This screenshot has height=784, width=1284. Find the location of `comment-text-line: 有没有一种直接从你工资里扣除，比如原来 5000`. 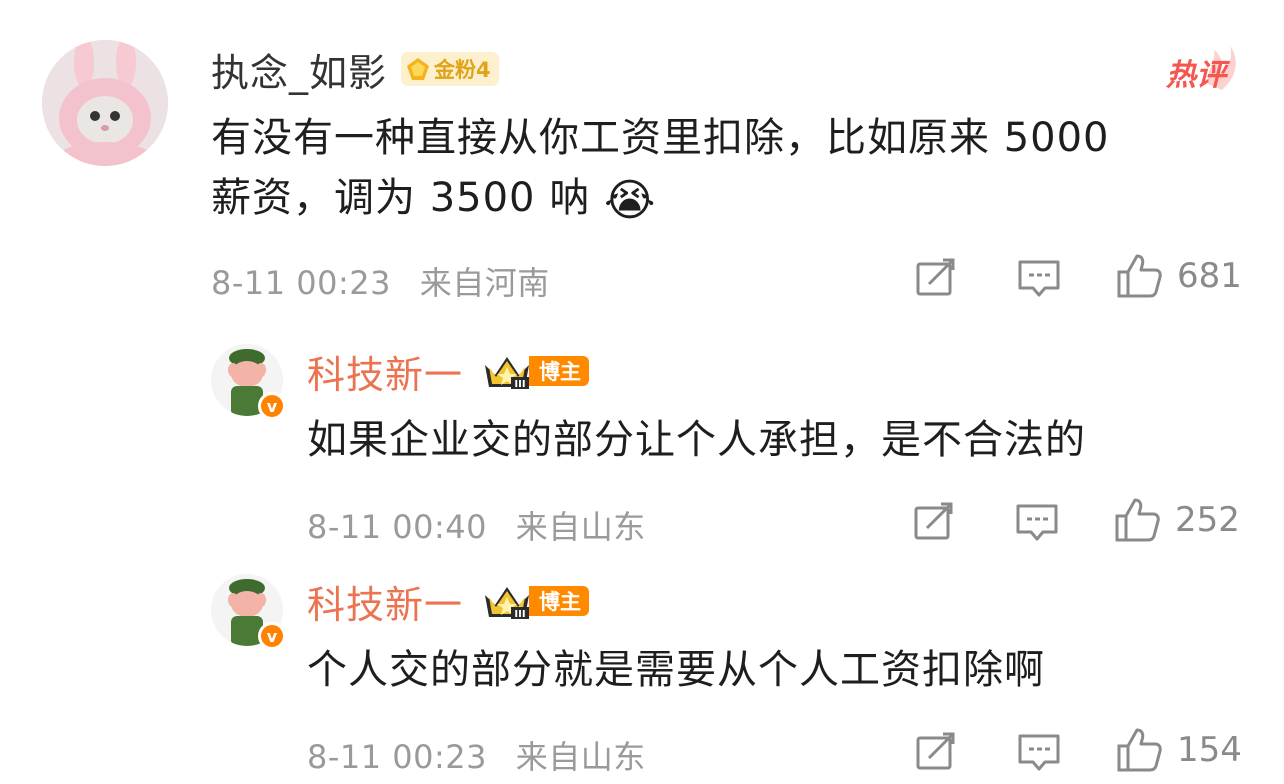

comment-text-line: 有没有一种直接从你工资里扣除，比如原来 5000 is located at coordinates (660, 138).